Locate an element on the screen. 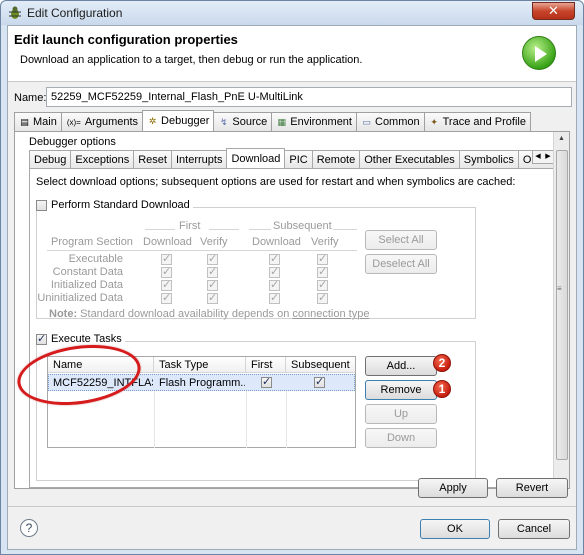  annotation-marker-1: 1 is located at coordinates (442, 389).